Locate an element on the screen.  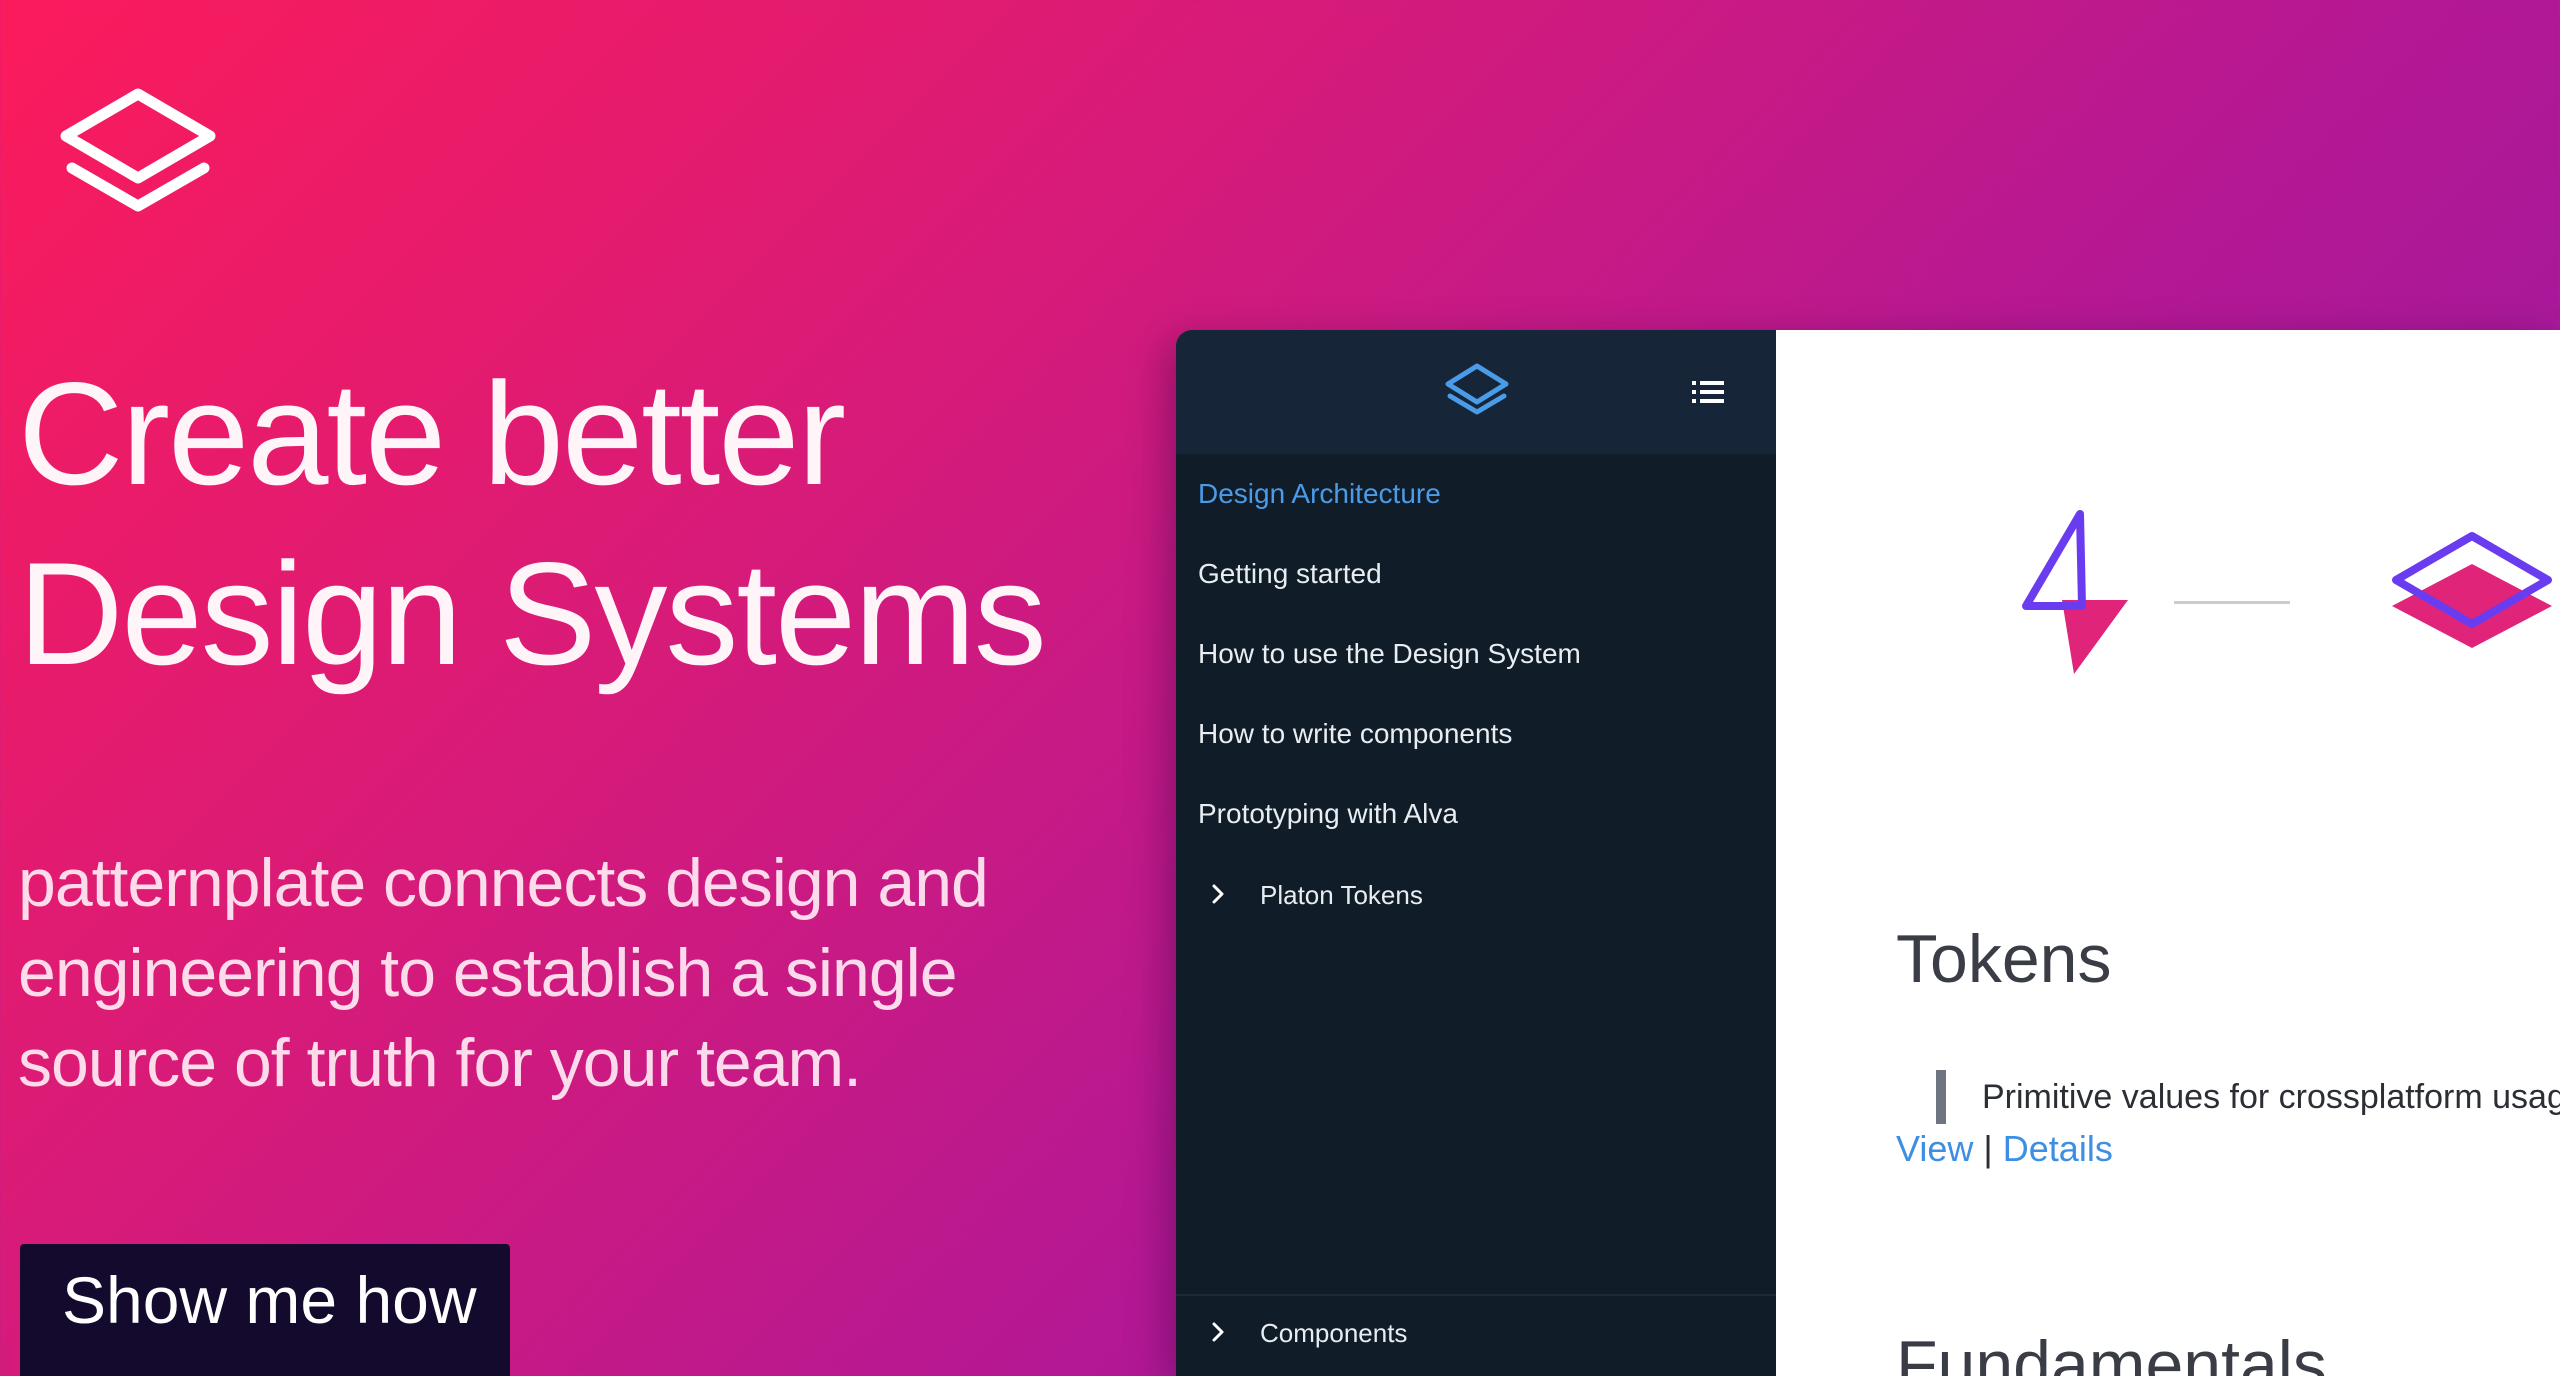
sidebar-group-platon-tokens: Platon Tokens is located at coordinates (1476, 904).